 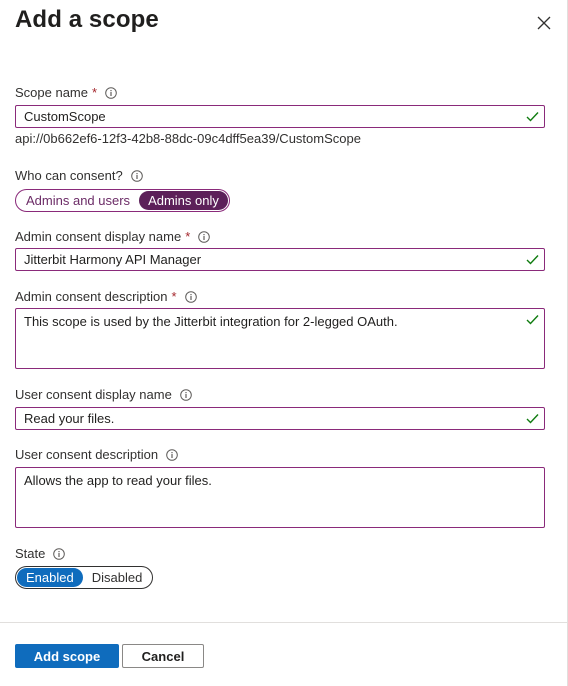 I want to click on state-option-enabled: Enabled, so click(x=50, y=577).